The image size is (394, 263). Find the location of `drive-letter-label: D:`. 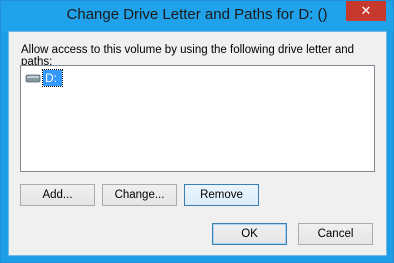

drive-letter-label: D: is located at coordinates (52, 78).